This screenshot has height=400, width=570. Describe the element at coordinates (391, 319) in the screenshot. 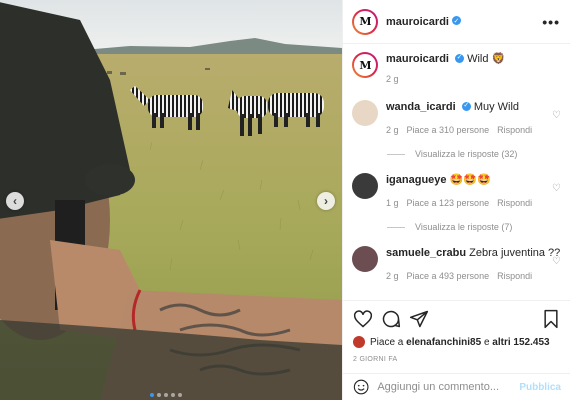

I see `comment-icon` at that location.